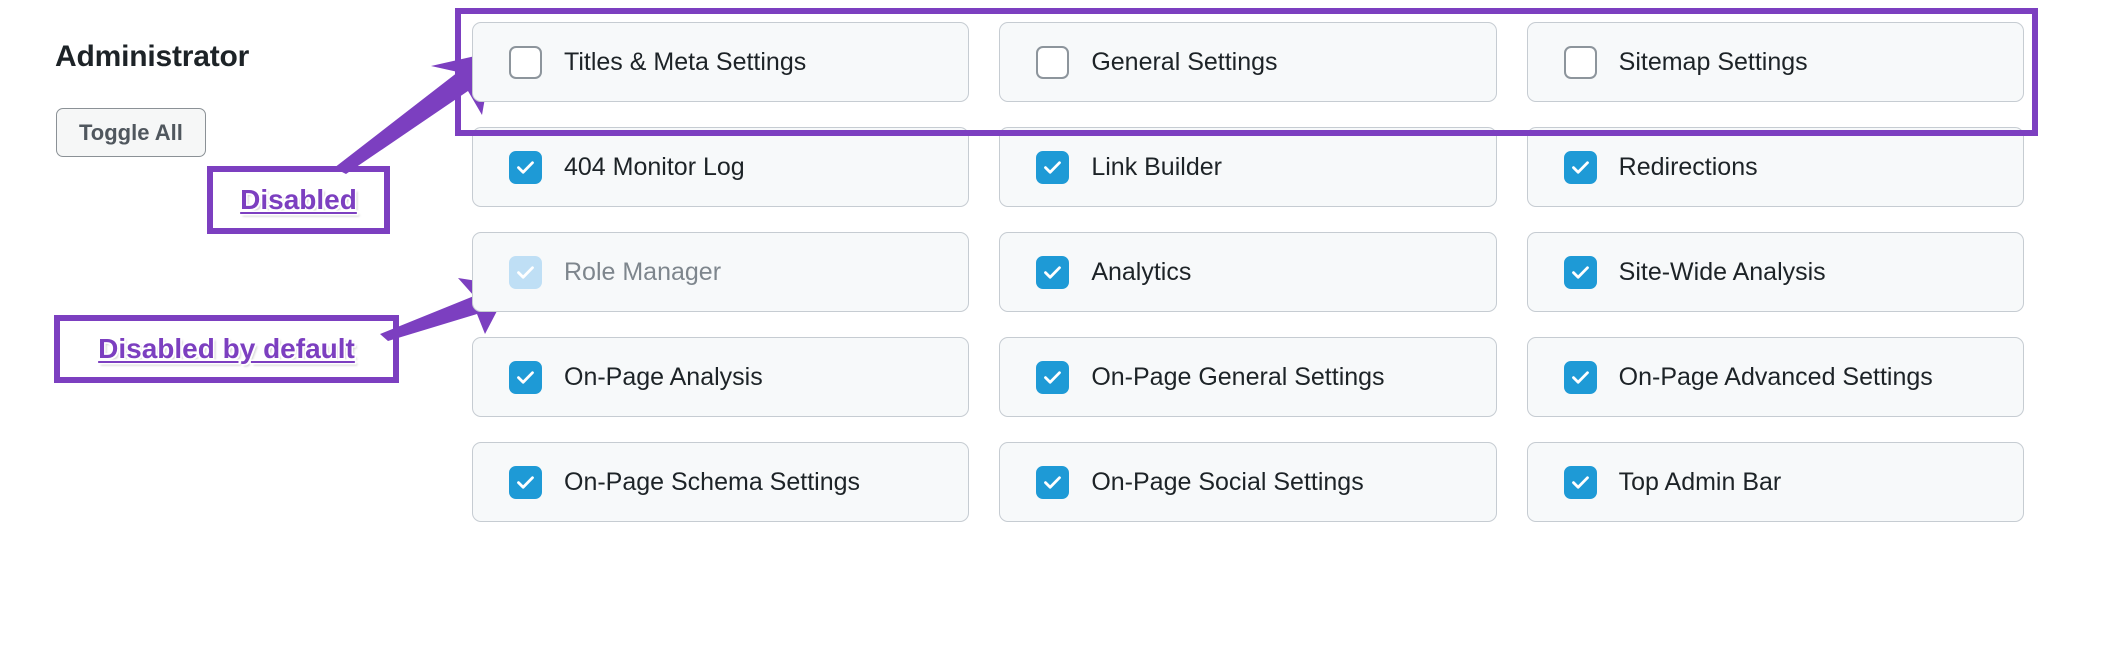 The width and height of the screenshot is (2124, 650). What do you see at coordinates (131, 132) in the screenshot?
I see `toggle-all-button: Toggle All` at bounding box center [131, 132].